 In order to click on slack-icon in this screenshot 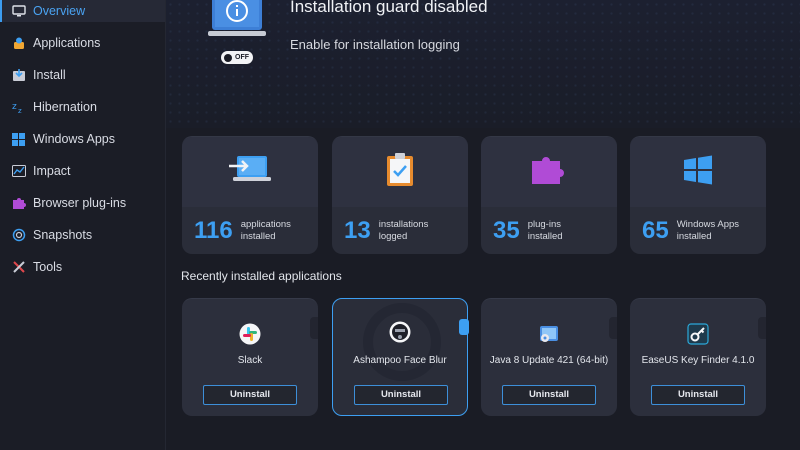, I will do `click(250, 334)`.